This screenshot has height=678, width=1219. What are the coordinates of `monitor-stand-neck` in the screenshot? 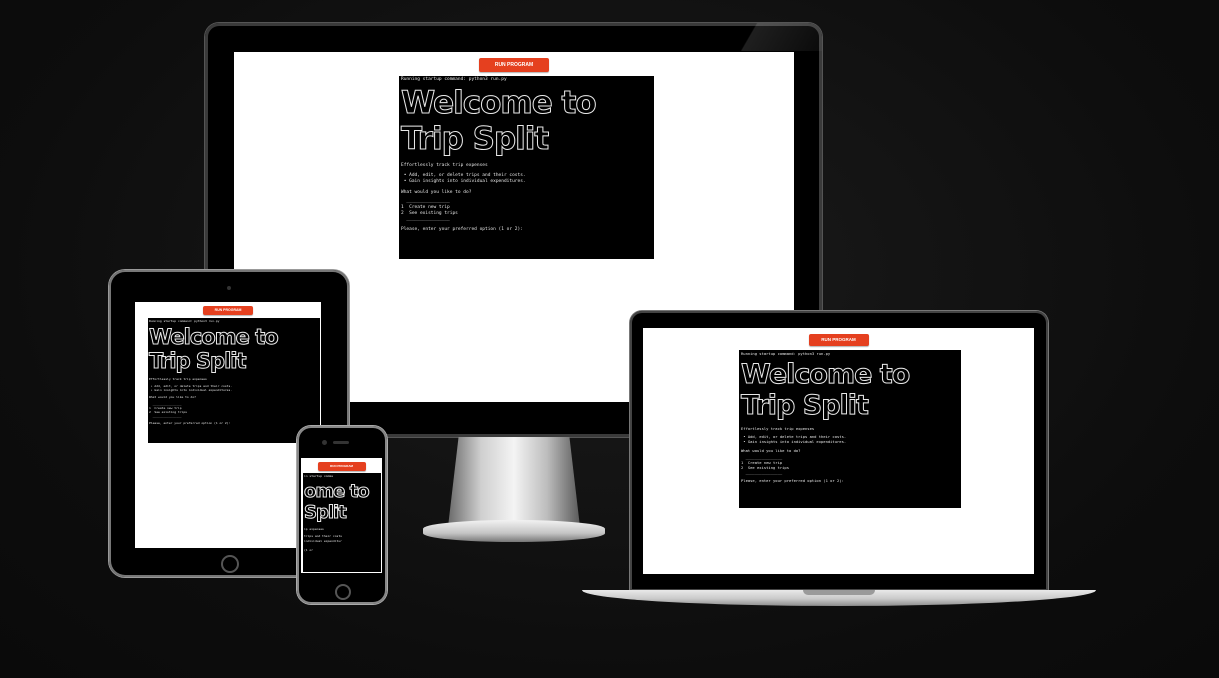 It's located at (514, 482).